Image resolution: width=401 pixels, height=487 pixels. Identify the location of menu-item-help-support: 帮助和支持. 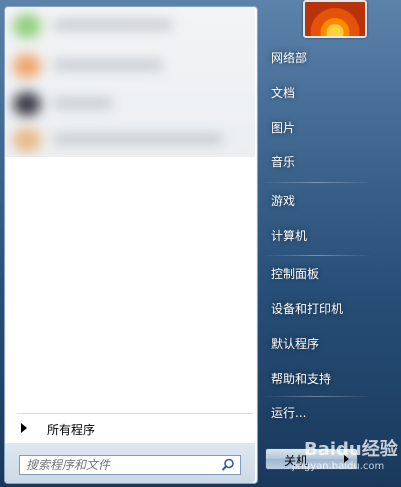
(320, 379).